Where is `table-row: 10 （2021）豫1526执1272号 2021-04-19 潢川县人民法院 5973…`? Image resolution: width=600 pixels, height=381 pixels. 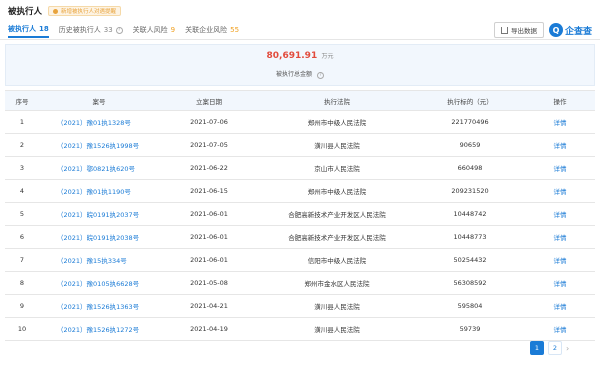
table-row: 10 （2021）豫1526执1272号 2021-04-19 潢川县人民法院 5973… is located at coordinates (300, 329).